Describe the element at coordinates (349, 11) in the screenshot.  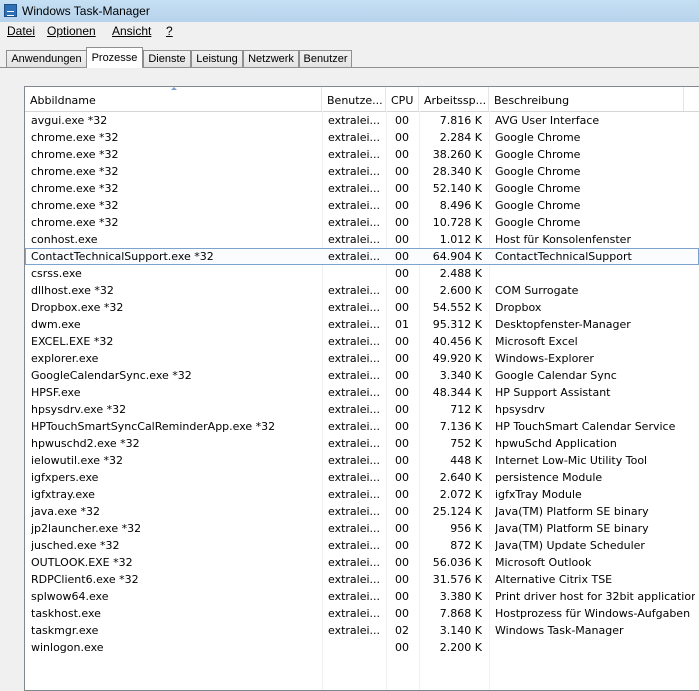
I see `title-bar: Windows Task-Manager` at that location.